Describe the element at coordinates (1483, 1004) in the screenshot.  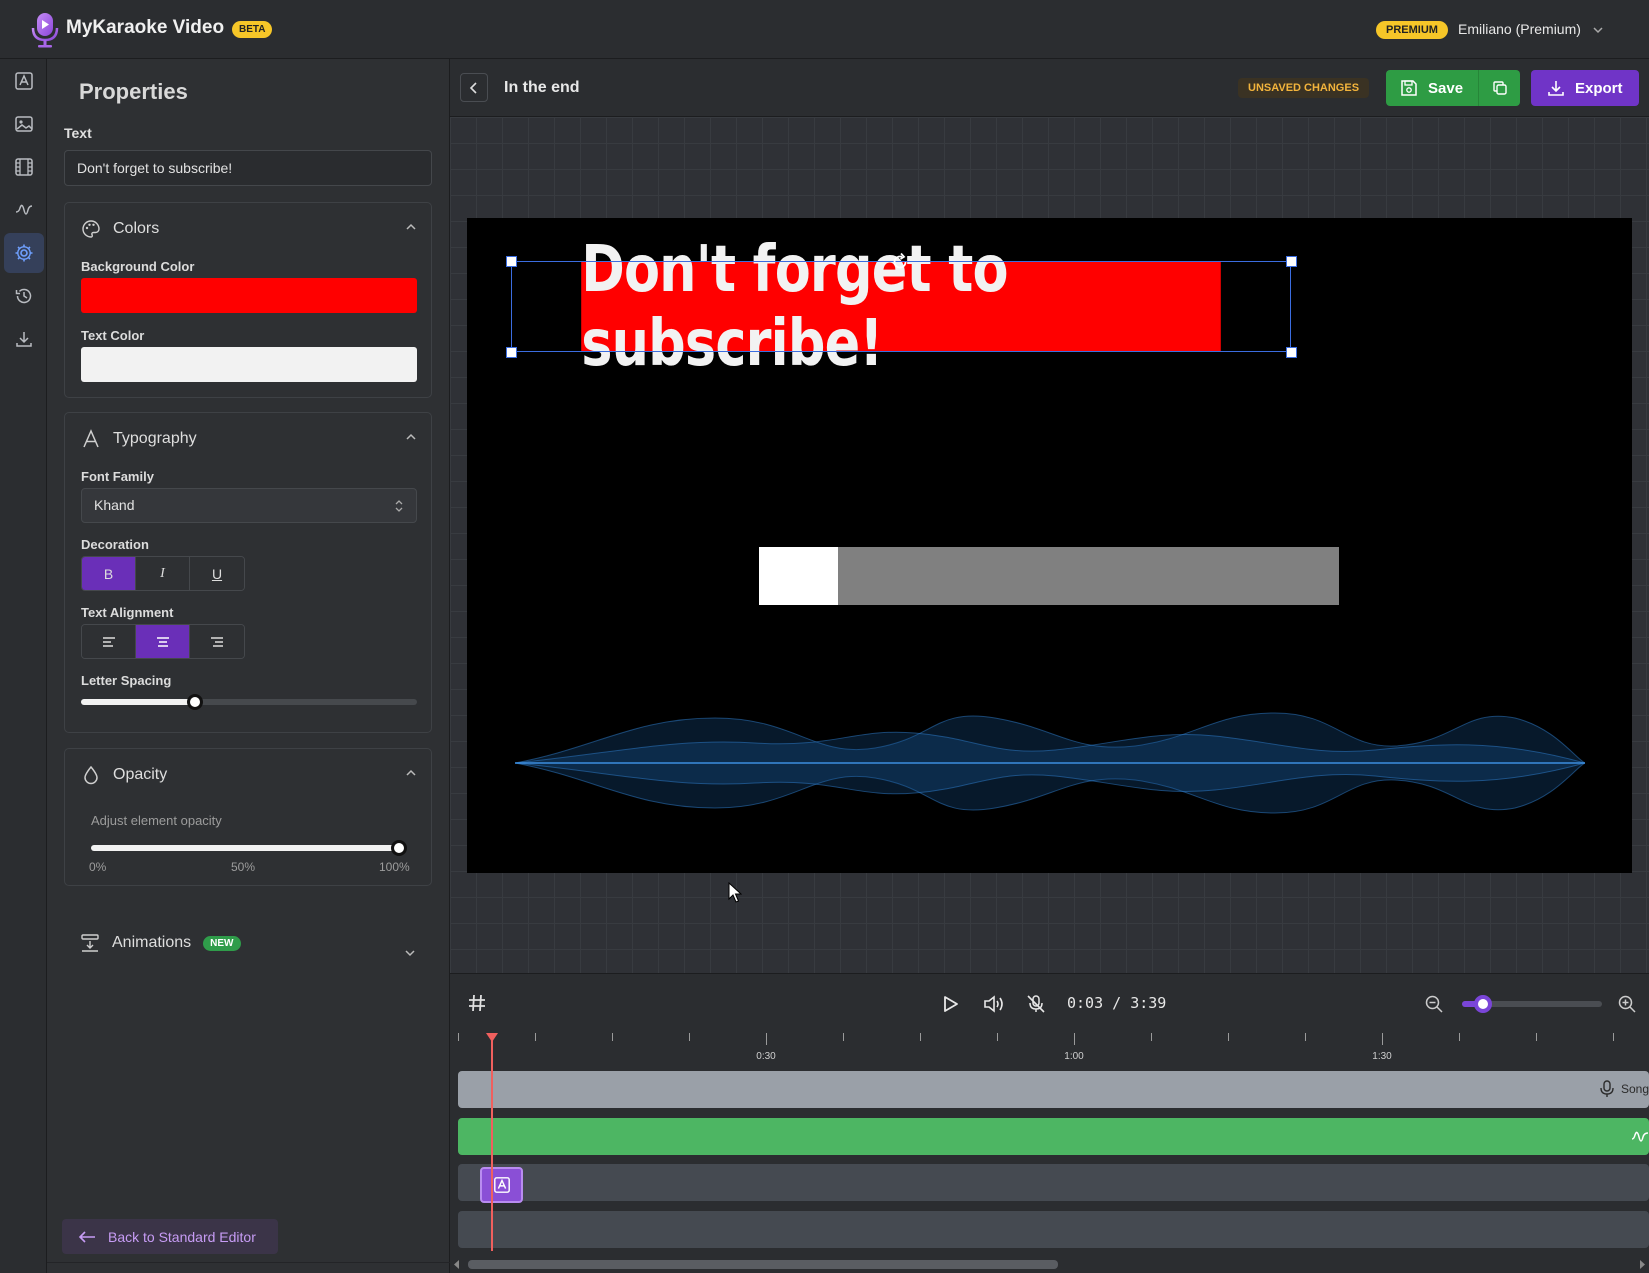
I see `zoom-thumb` at that location.